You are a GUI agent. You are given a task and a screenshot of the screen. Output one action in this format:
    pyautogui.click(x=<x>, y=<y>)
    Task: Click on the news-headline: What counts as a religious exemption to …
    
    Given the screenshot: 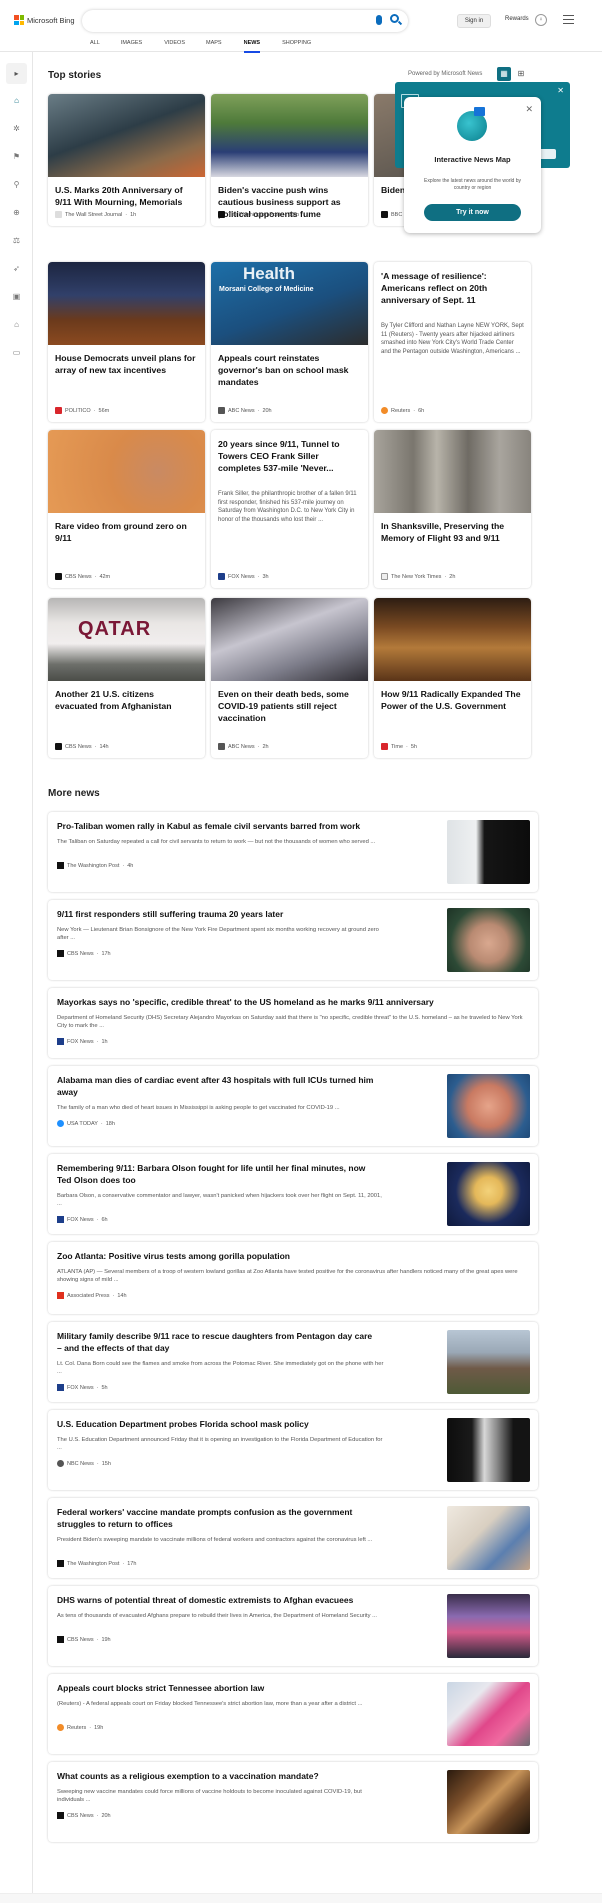 What is the action you would take?
    pyautogui.click(x=217, y=1776)
    